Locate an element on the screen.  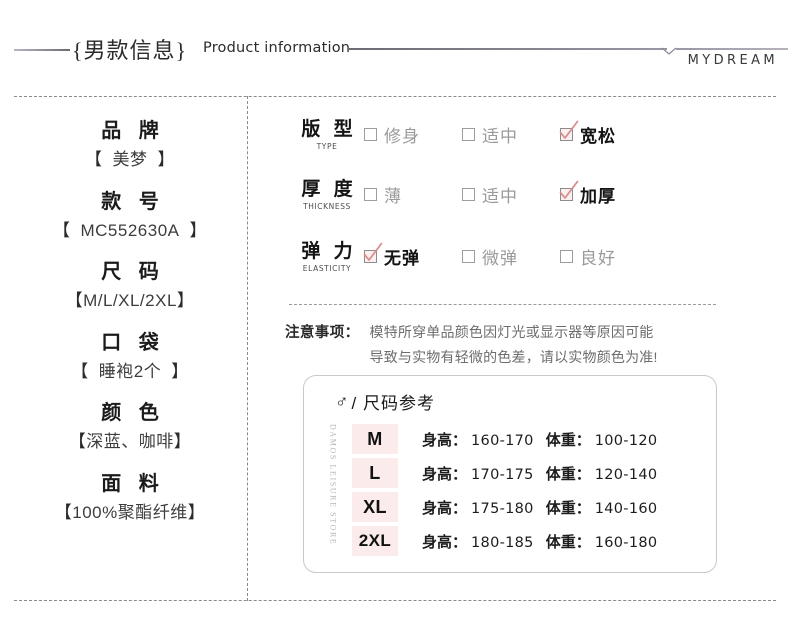
spec-item-color: 颜 色 【深蓝、咖啡】 is located at coordinates (130, 427).